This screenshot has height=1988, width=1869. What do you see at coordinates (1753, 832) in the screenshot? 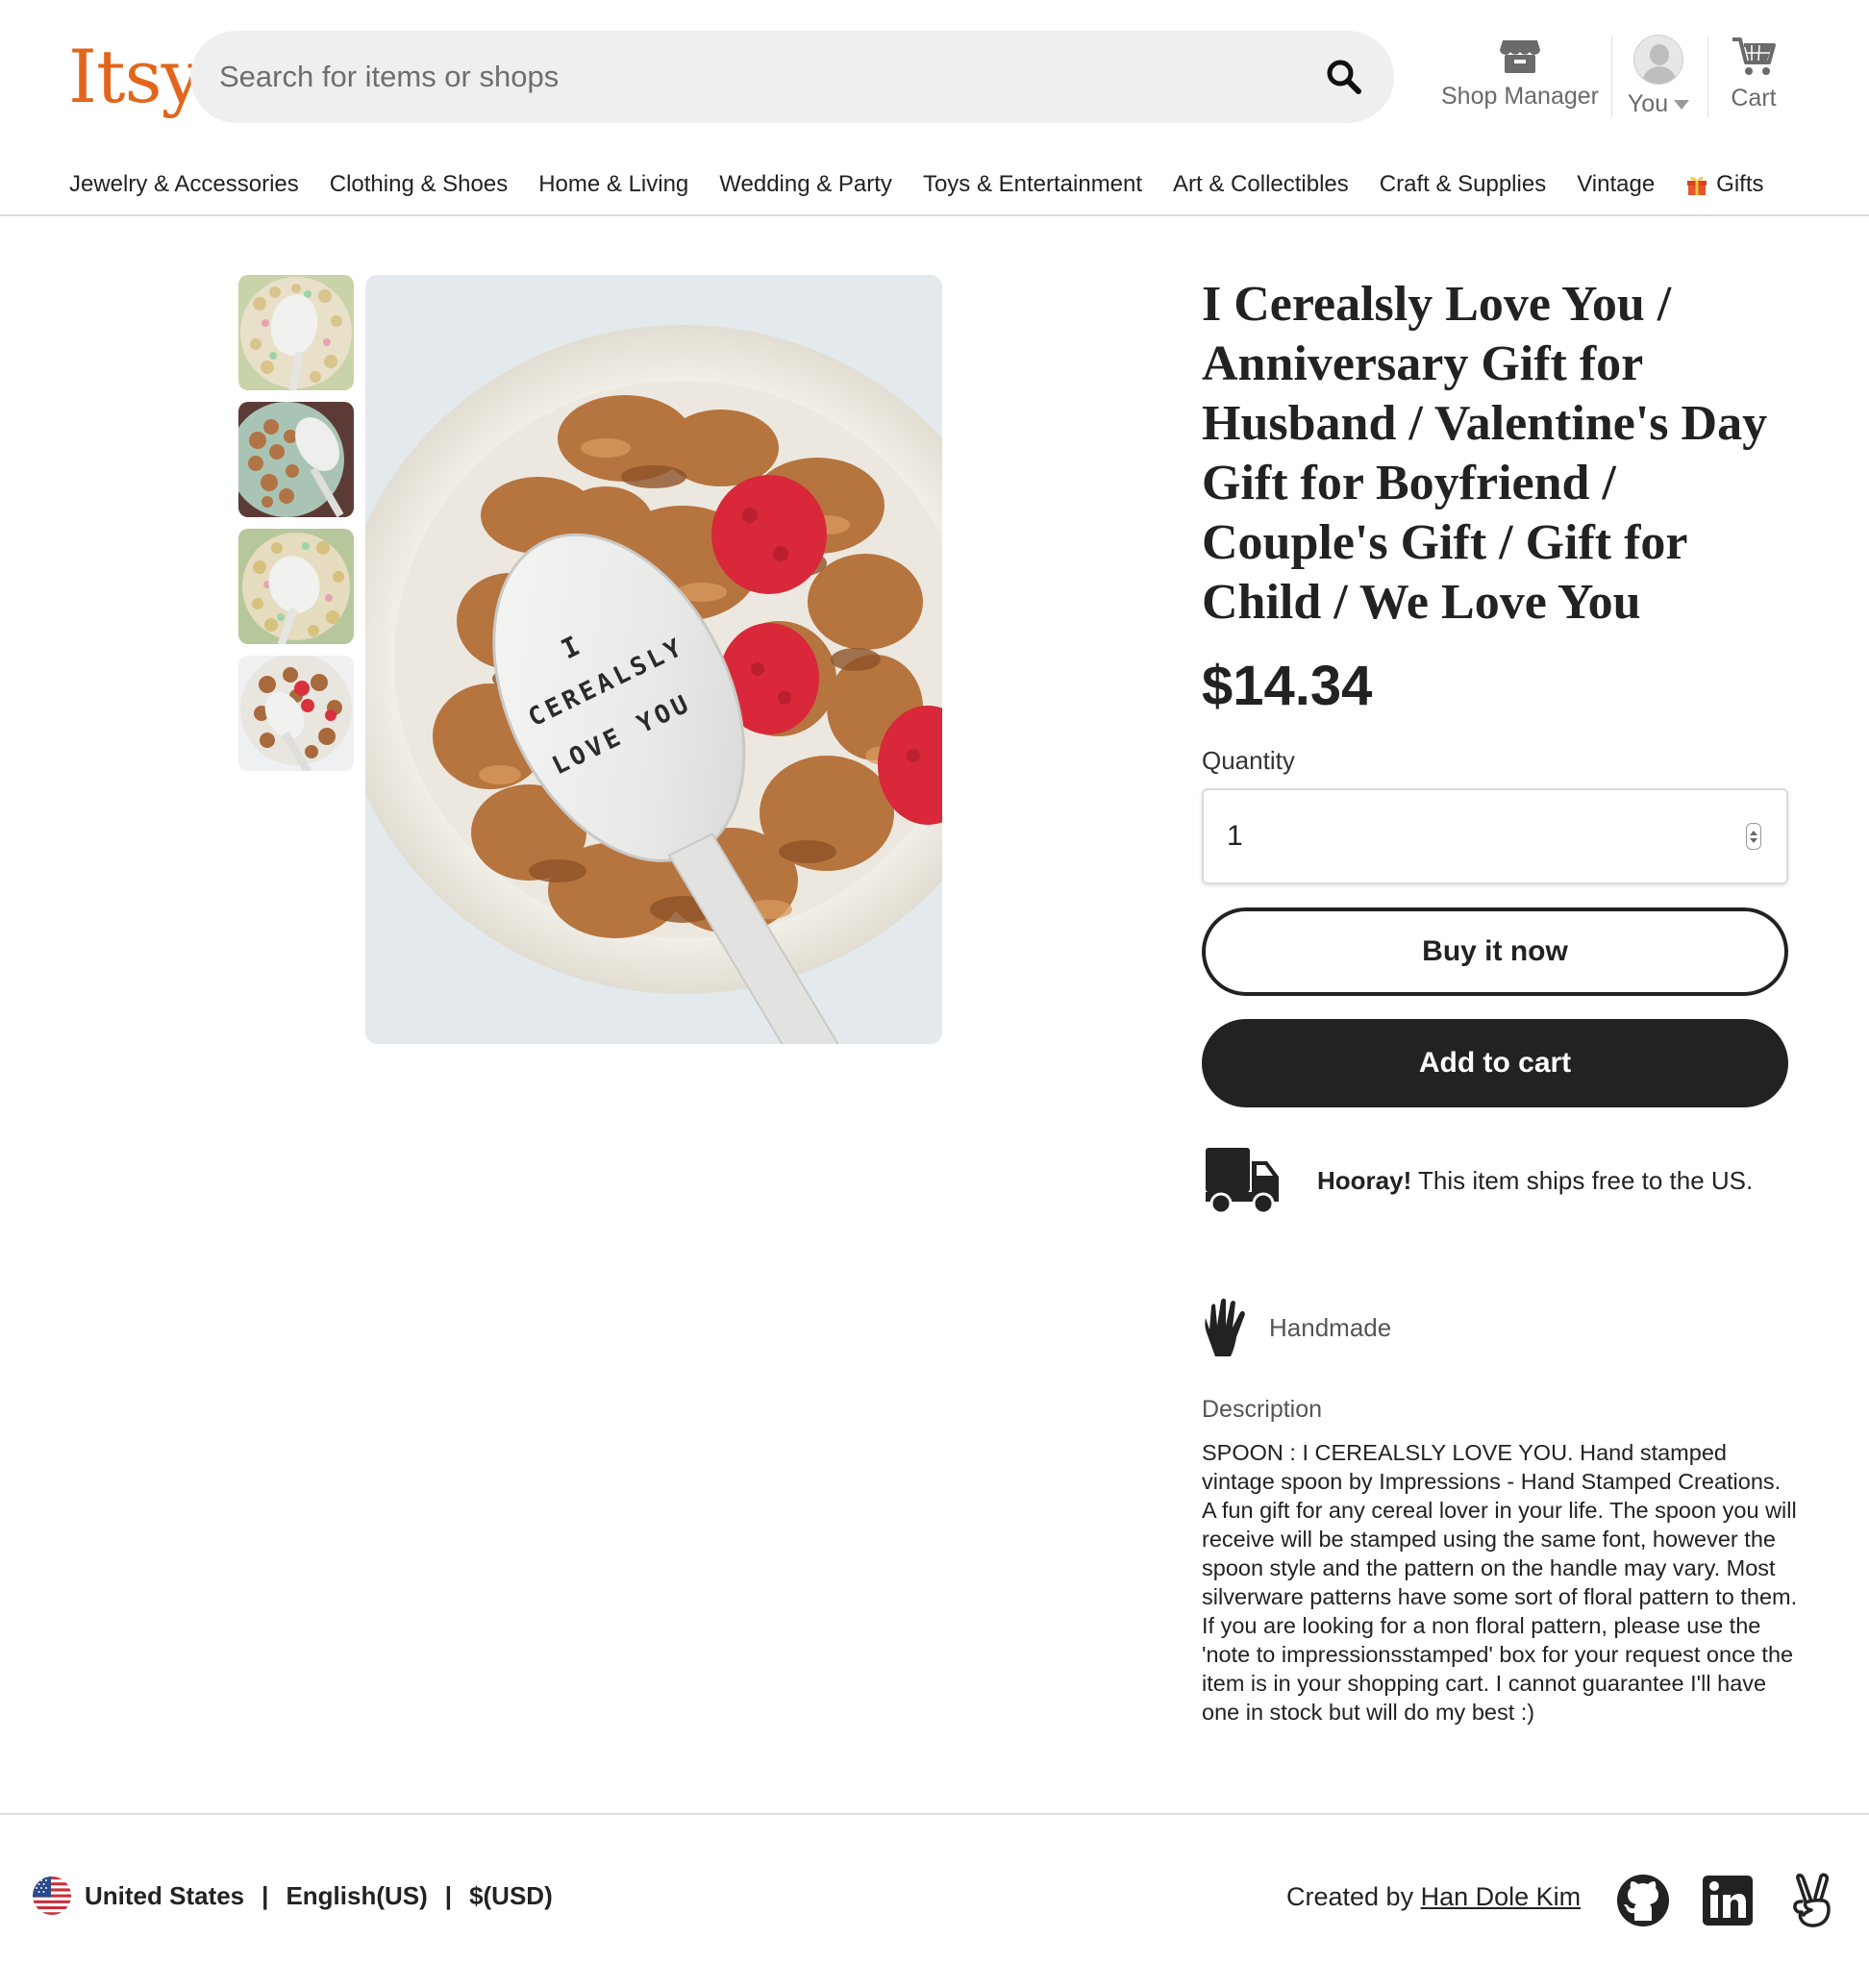
I see `stepper-up-icon` at bounding box center [1753, 832].